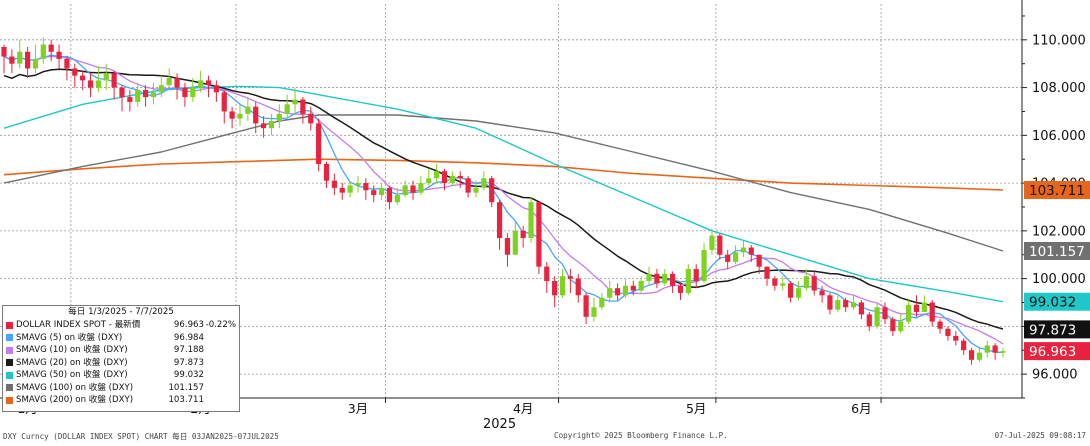  Describe the element at coordinates (188, 325) in the screenshot. I see `legend-value-main: 96.963` at that location.